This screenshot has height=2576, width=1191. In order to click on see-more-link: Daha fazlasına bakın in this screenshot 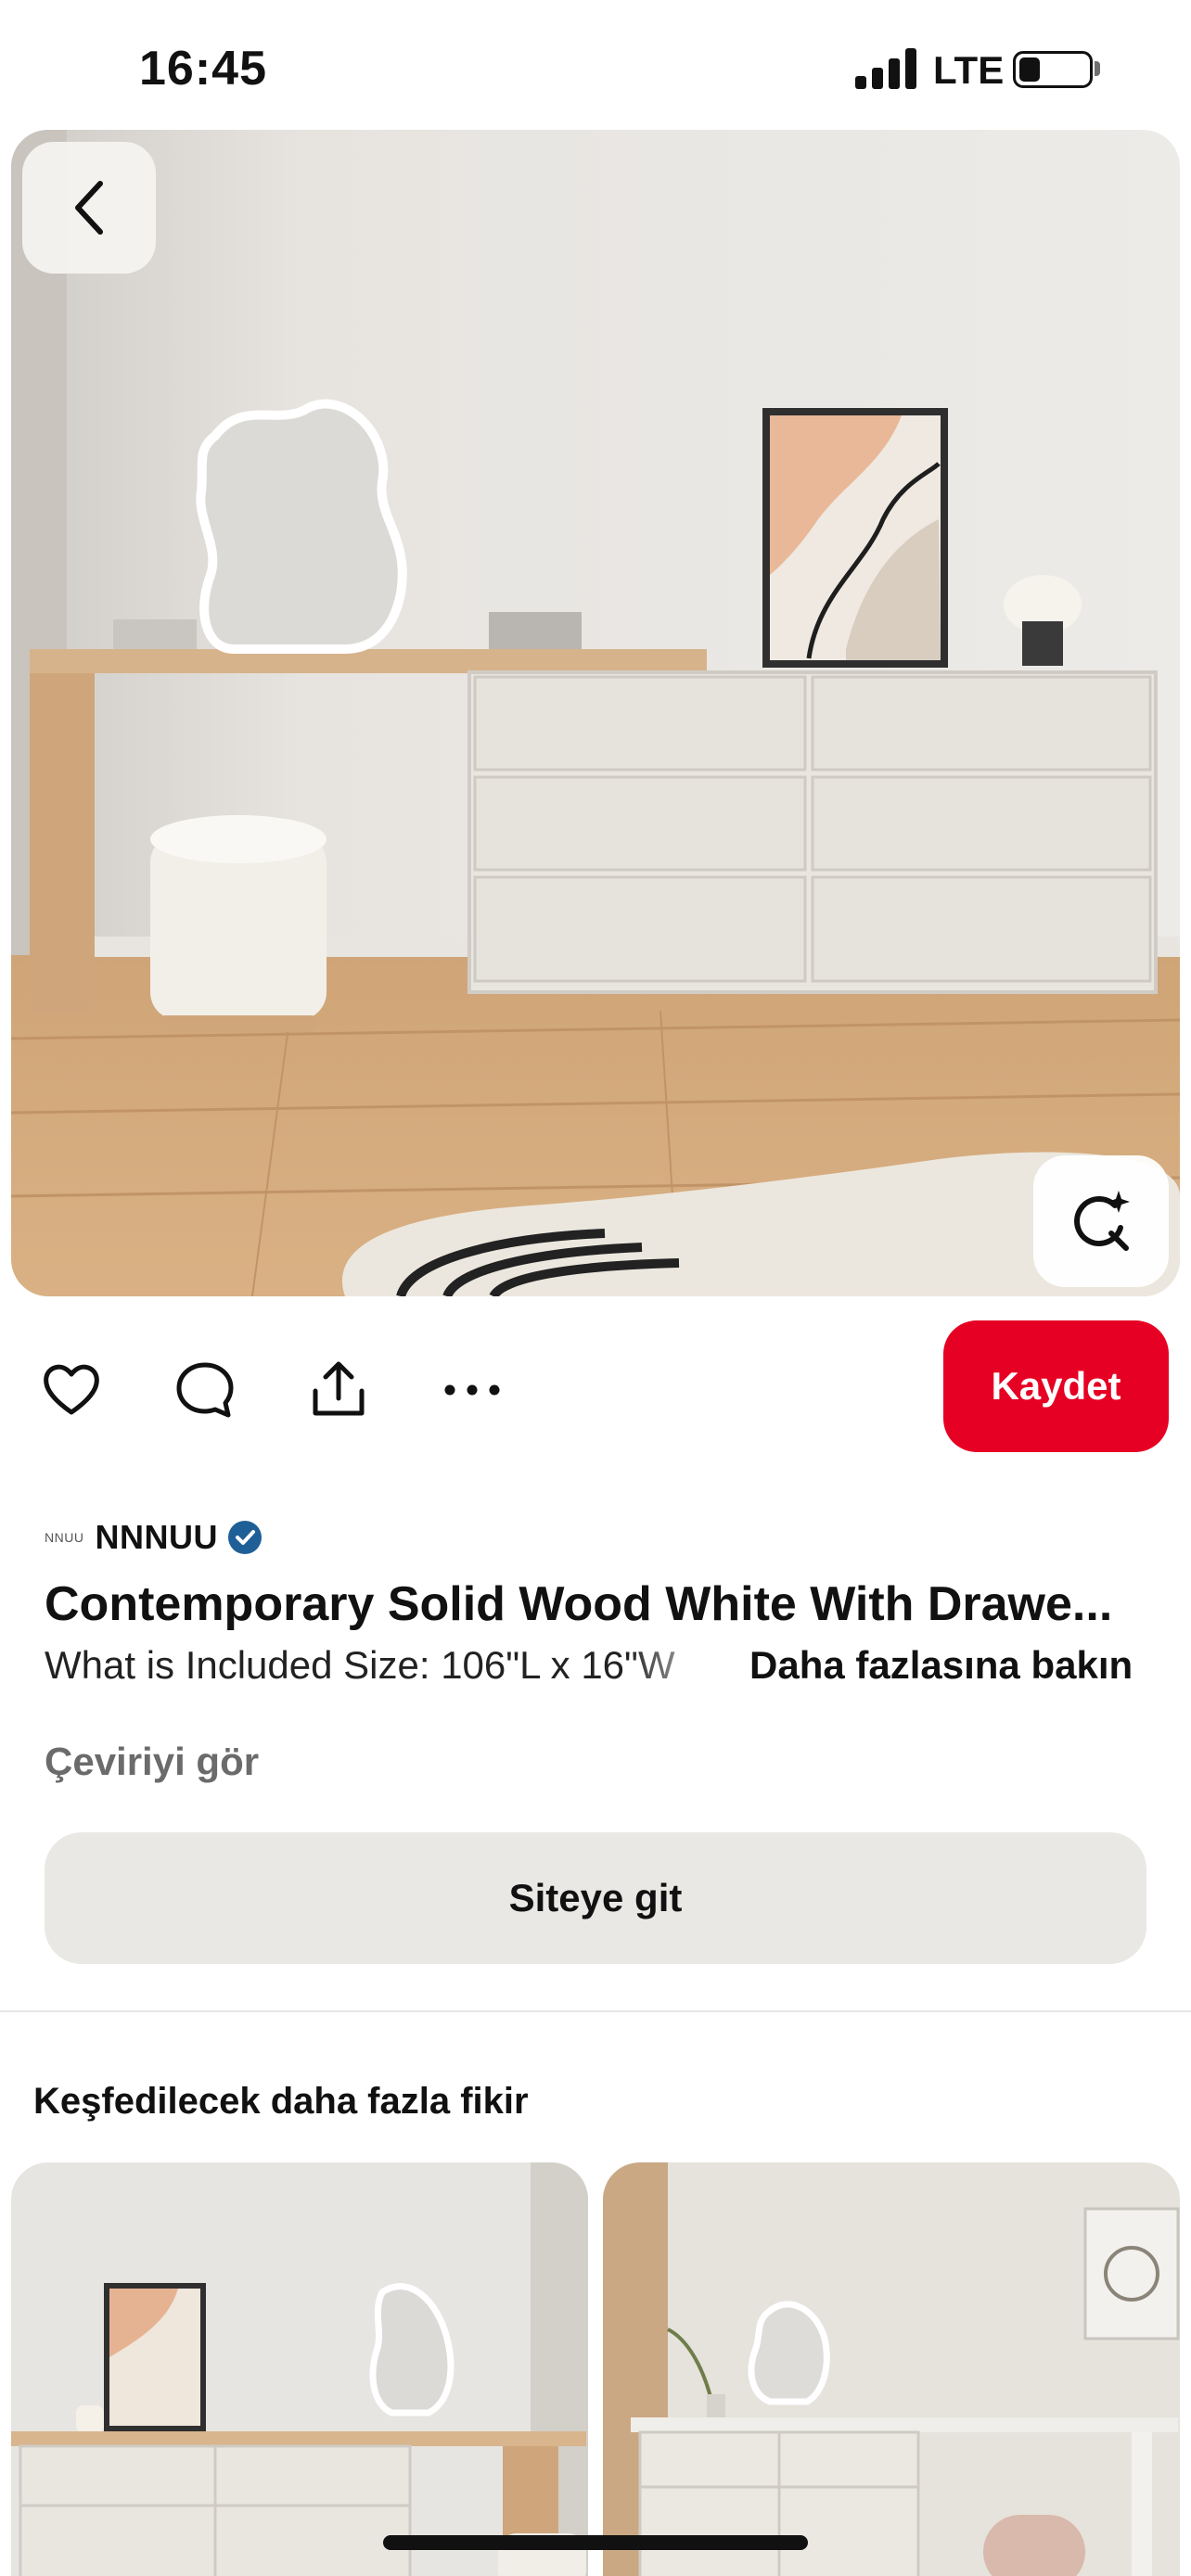, I will do `click(941, 1666)`.